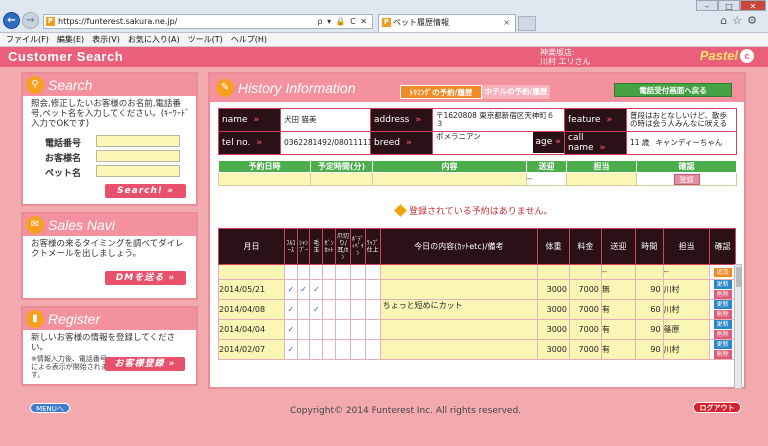 The height and width of the screenshot is (446, 768). I want to click on menu-button: MENUへ, so click(50, 408).